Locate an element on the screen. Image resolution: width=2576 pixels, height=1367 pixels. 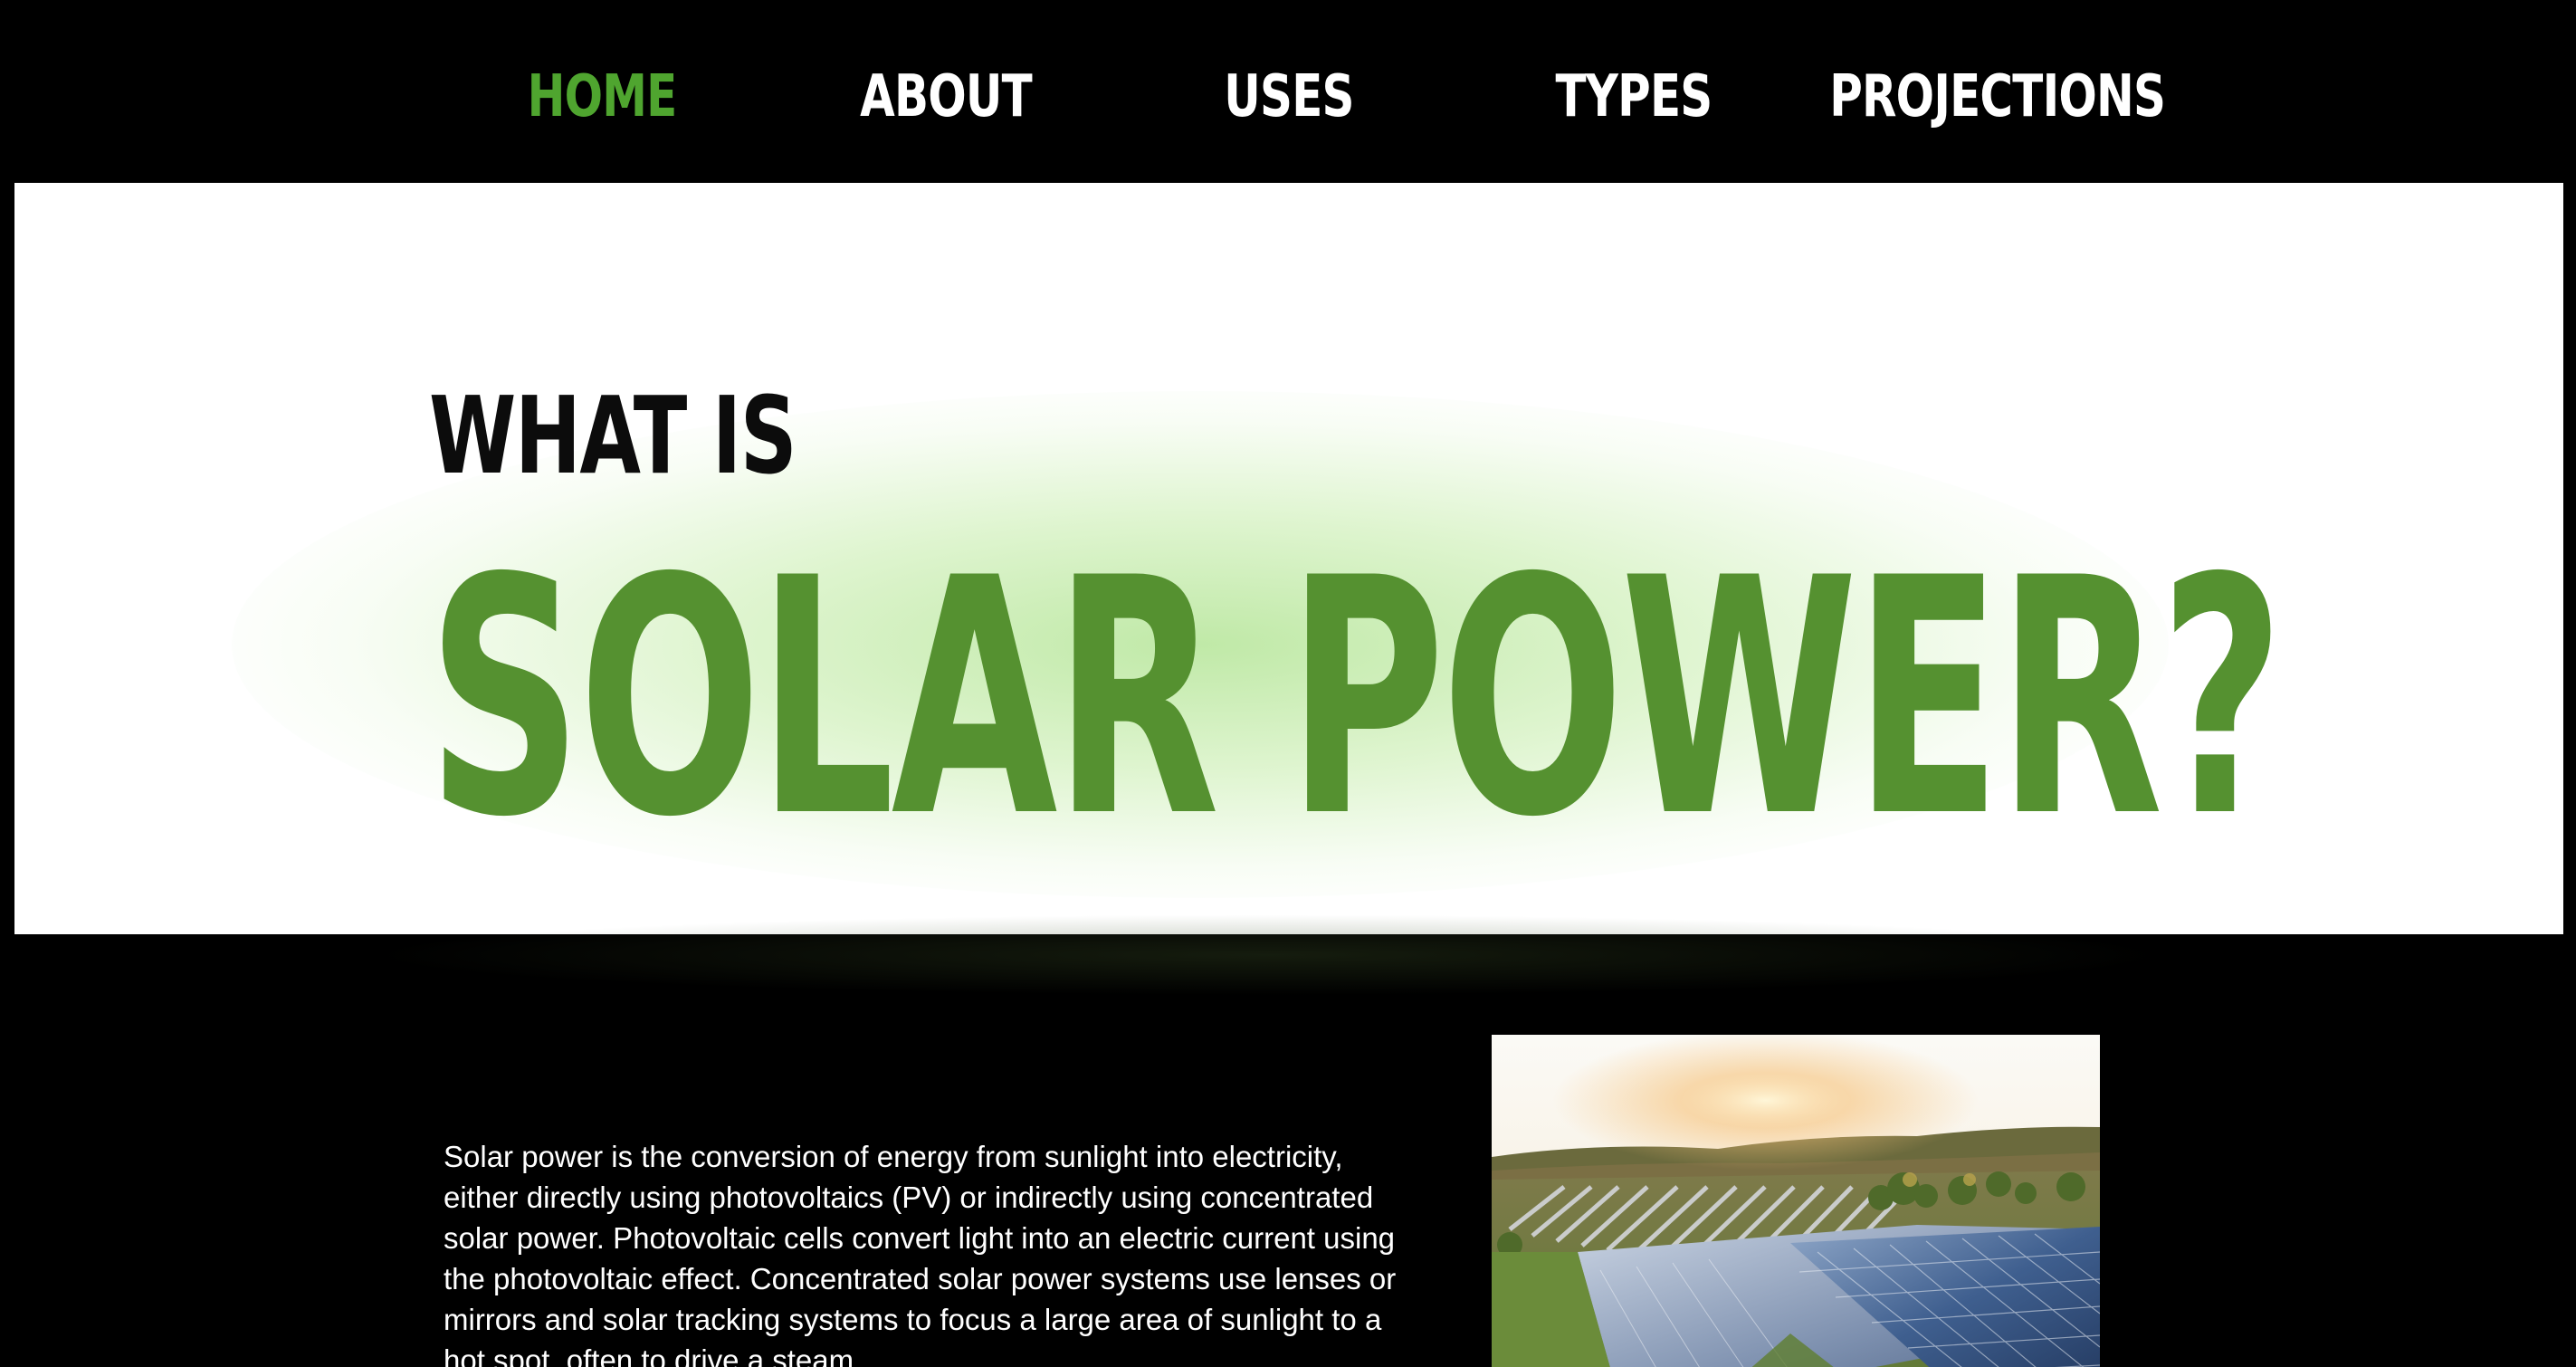
section-divider-glow is located at coordinates (1267, 955).